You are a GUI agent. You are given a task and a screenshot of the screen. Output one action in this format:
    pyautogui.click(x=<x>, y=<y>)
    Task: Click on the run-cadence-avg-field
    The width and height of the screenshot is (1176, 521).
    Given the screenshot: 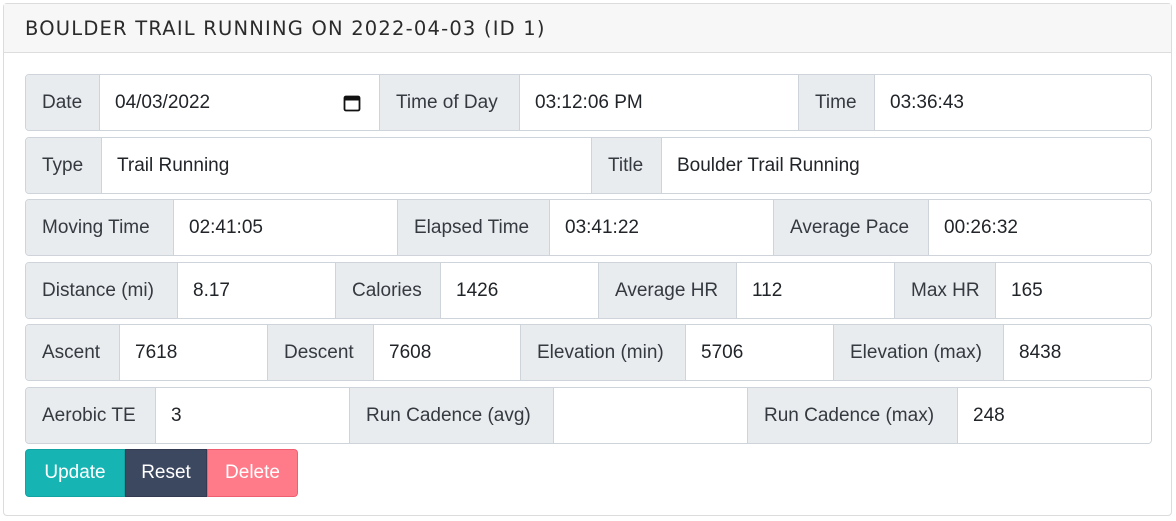 What is the action you would take?
    pyautogui.click(x=651, y=415)
    